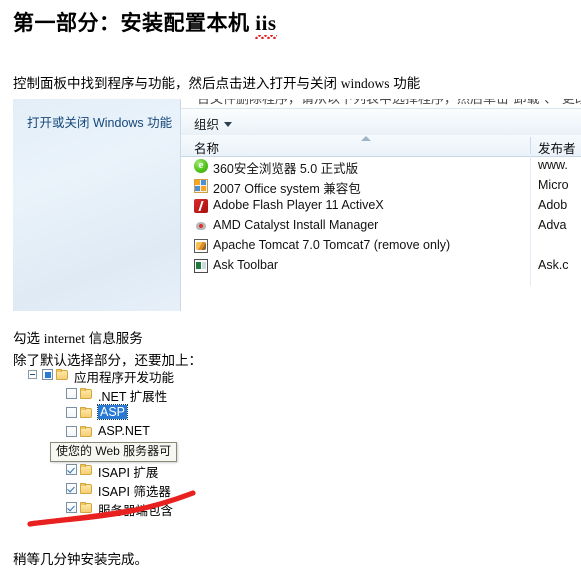 This screenshot has height=571, width=581. What do you see at coordinates (112, 412) in the screenshot?
I see `tree-node-label-selected: ASP` at bounding box center [112, 412].